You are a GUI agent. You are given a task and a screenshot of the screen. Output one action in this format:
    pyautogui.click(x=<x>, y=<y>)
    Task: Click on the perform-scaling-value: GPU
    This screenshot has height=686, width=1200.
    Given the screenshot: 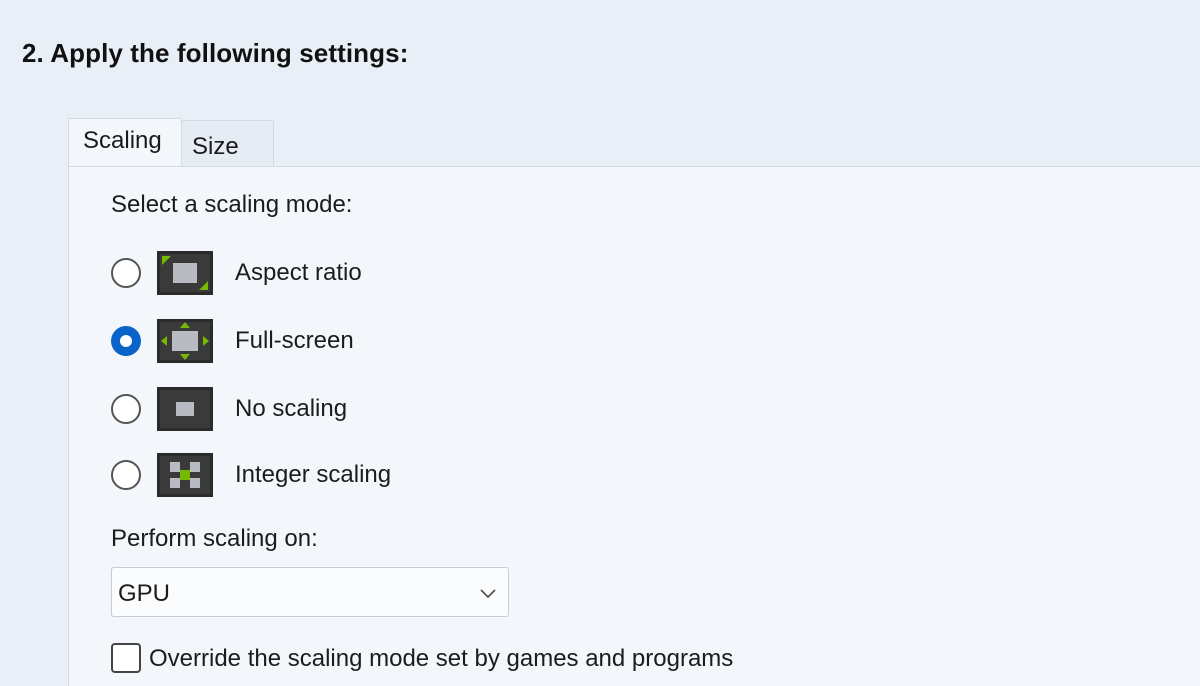 What is the action you would take?
    pyautogui.click(x=144, y=593)
    